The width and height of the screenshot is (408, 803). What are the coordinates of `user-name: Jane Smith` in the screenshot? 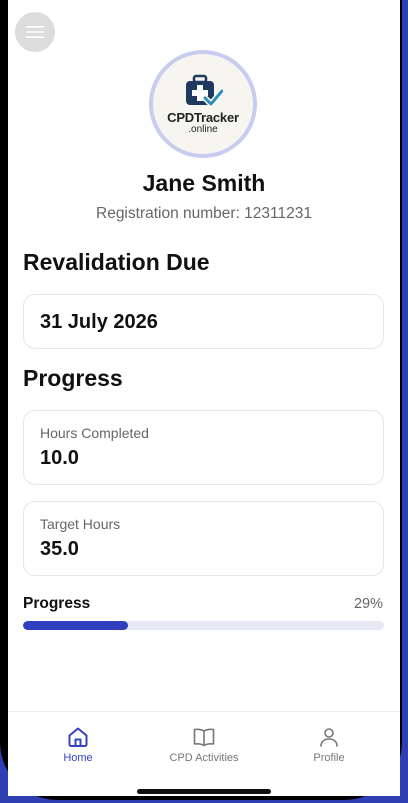 It's located at (204, 183).